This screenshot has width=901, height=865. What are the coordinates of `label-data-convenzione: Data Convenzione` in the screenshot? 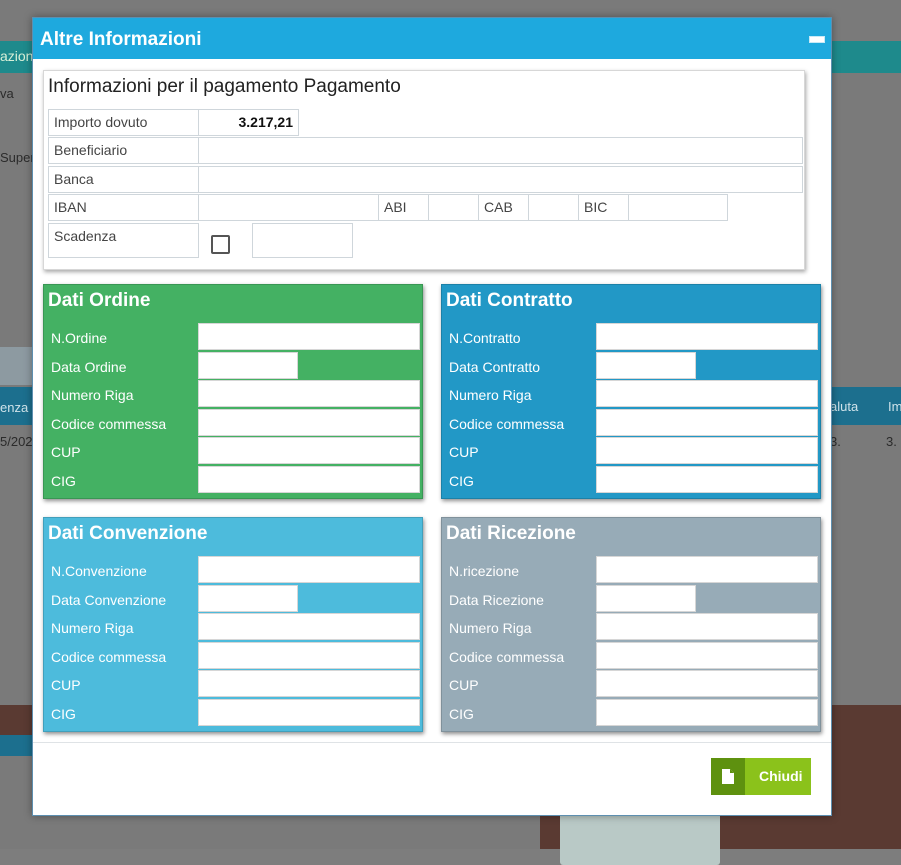 It's located at (109, 600).